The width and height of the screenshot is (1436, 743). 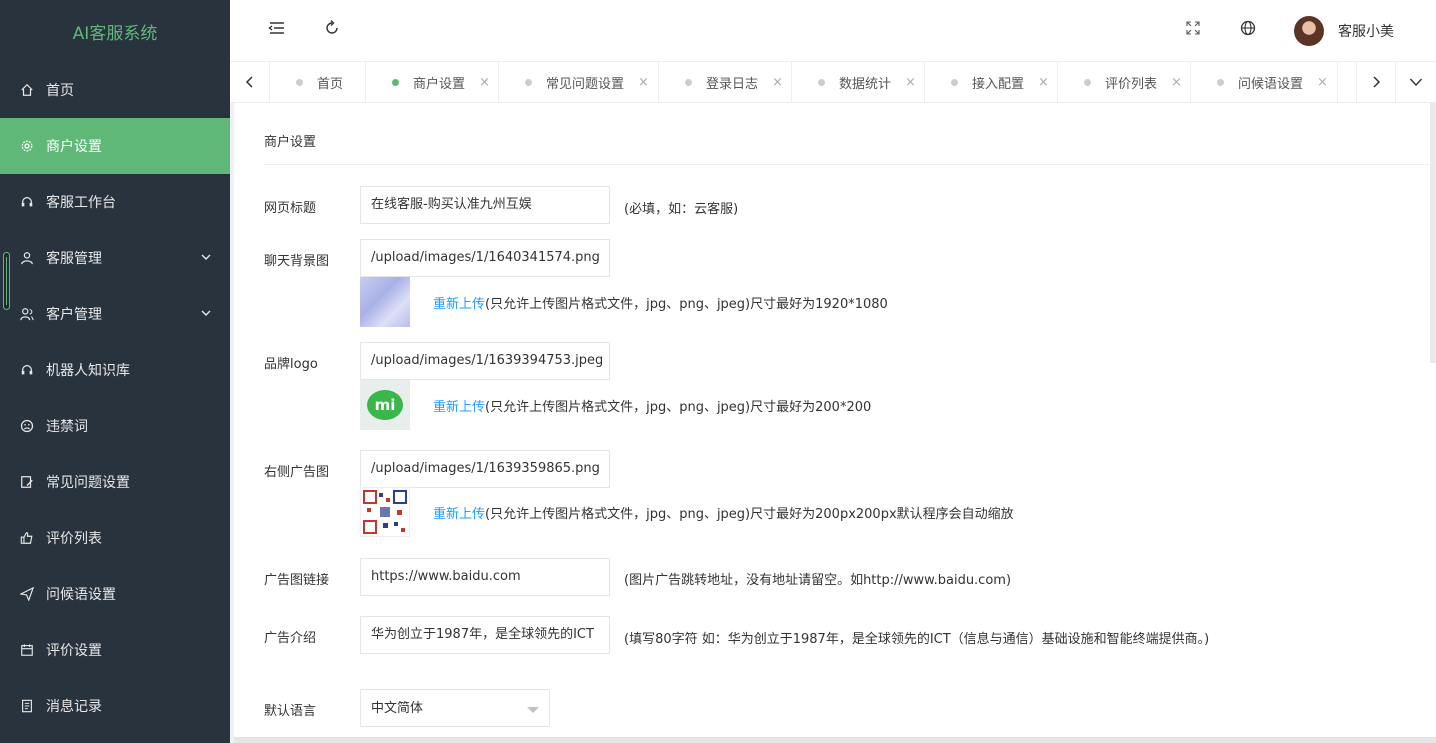 I want to click on brand-logo-reupload-link: 重新上传, so click(x=459, y=407).